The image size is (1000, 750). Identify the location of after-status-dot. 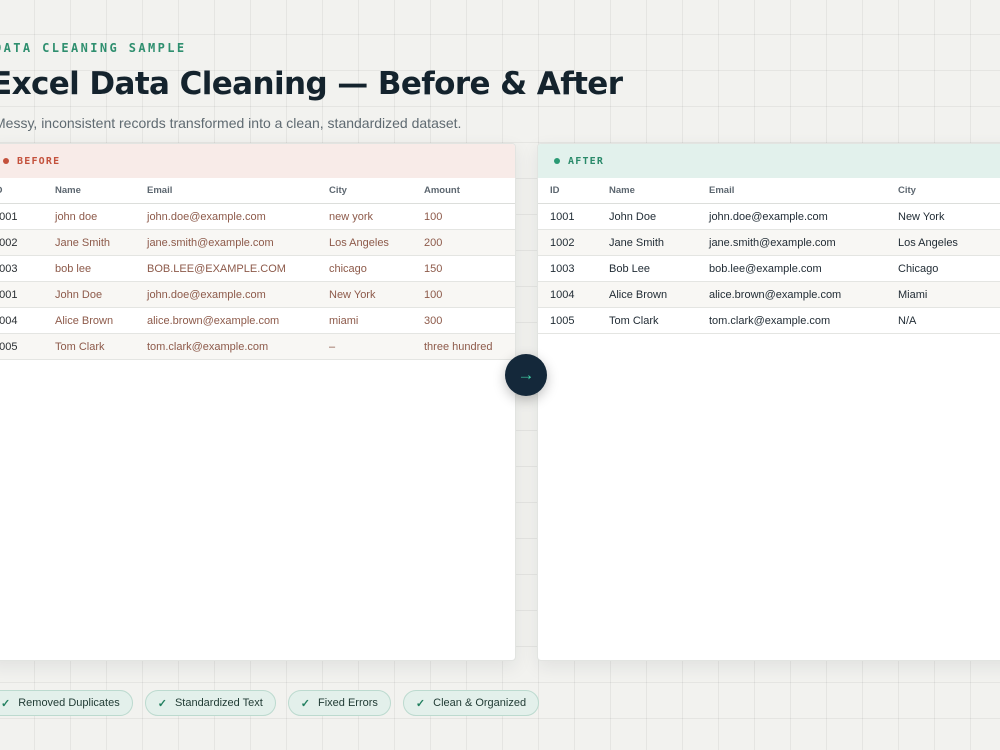
(557, 161).